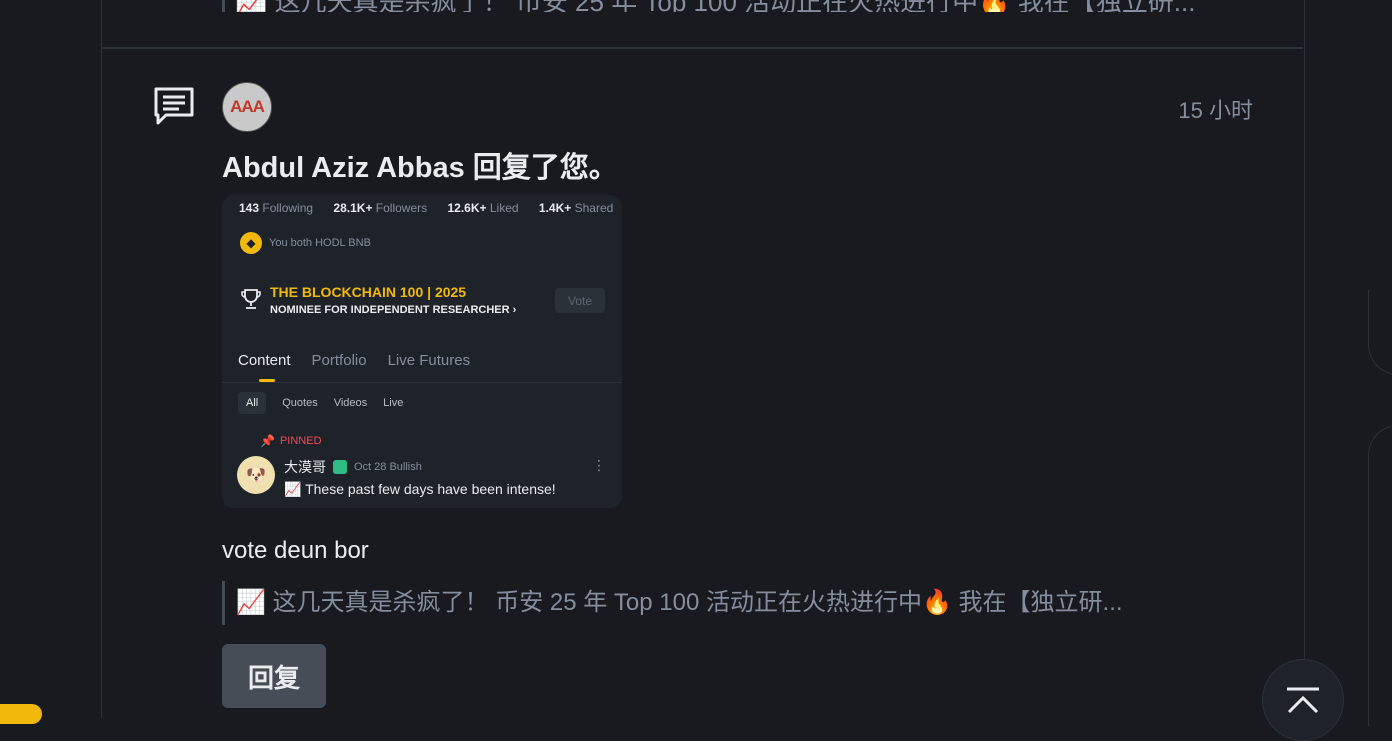 The image size is (1392, 741). I want to click on avatar-text: AAA, so click(247, 106).